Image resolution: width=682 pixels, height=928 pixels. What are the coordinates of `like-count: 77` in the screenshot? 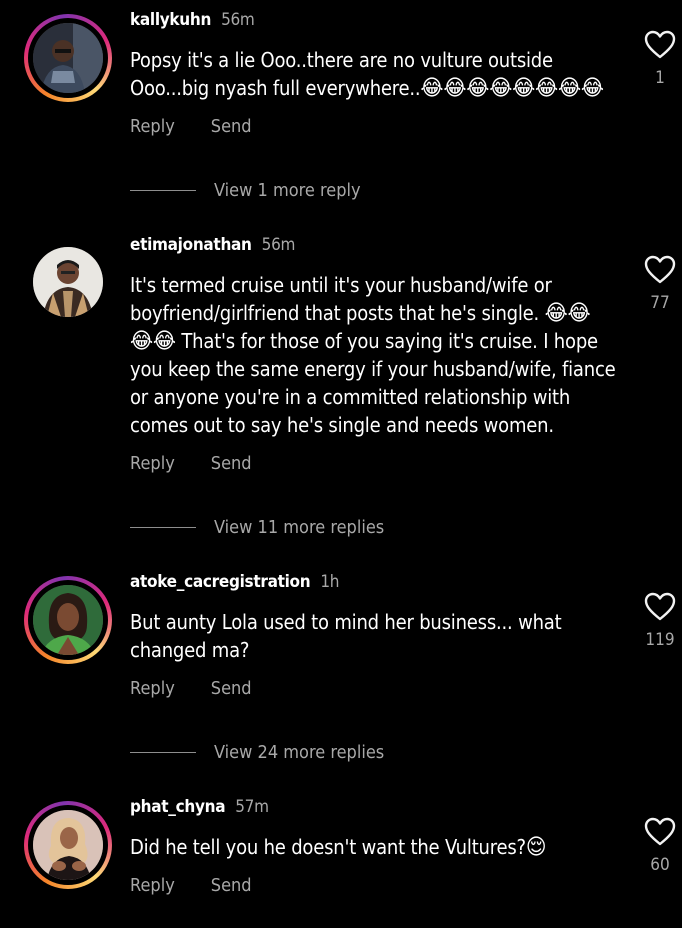 It's located at (660, 303).